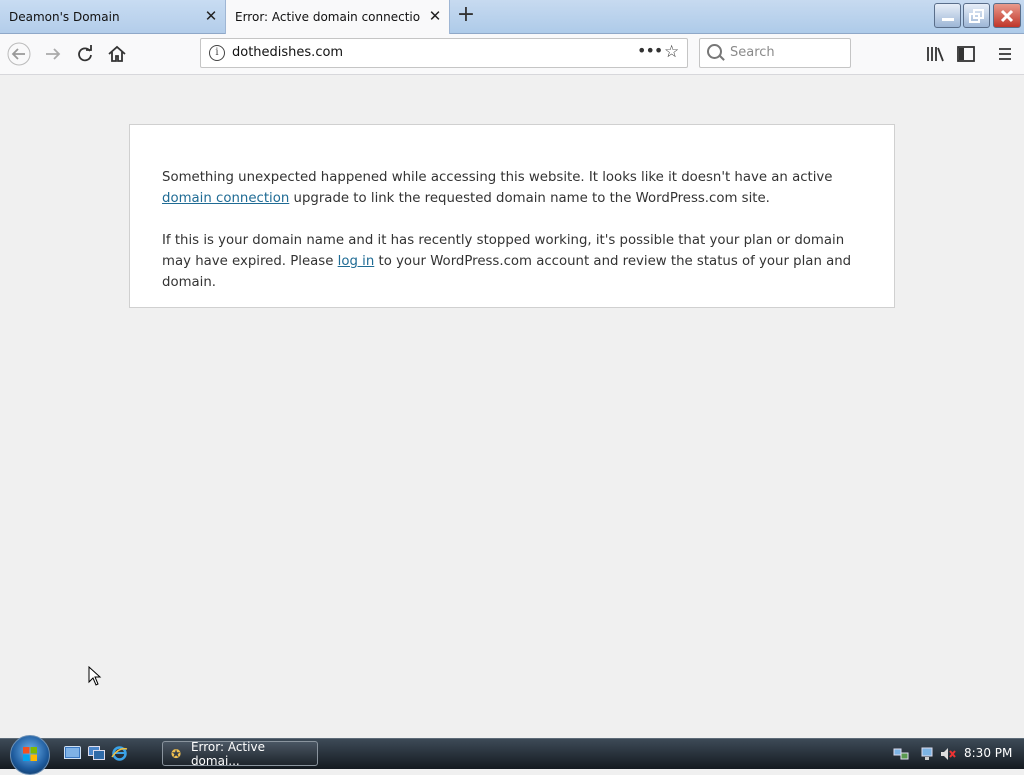  I want to click on close-icon, so click(1007, 15).